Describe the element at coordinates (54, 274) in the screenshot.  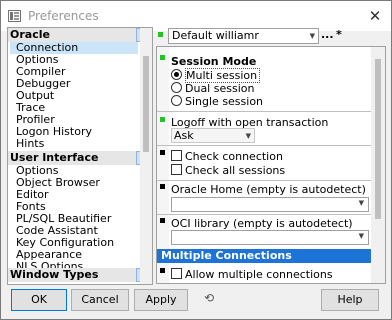
I see `category-label: Window Types` at that location.